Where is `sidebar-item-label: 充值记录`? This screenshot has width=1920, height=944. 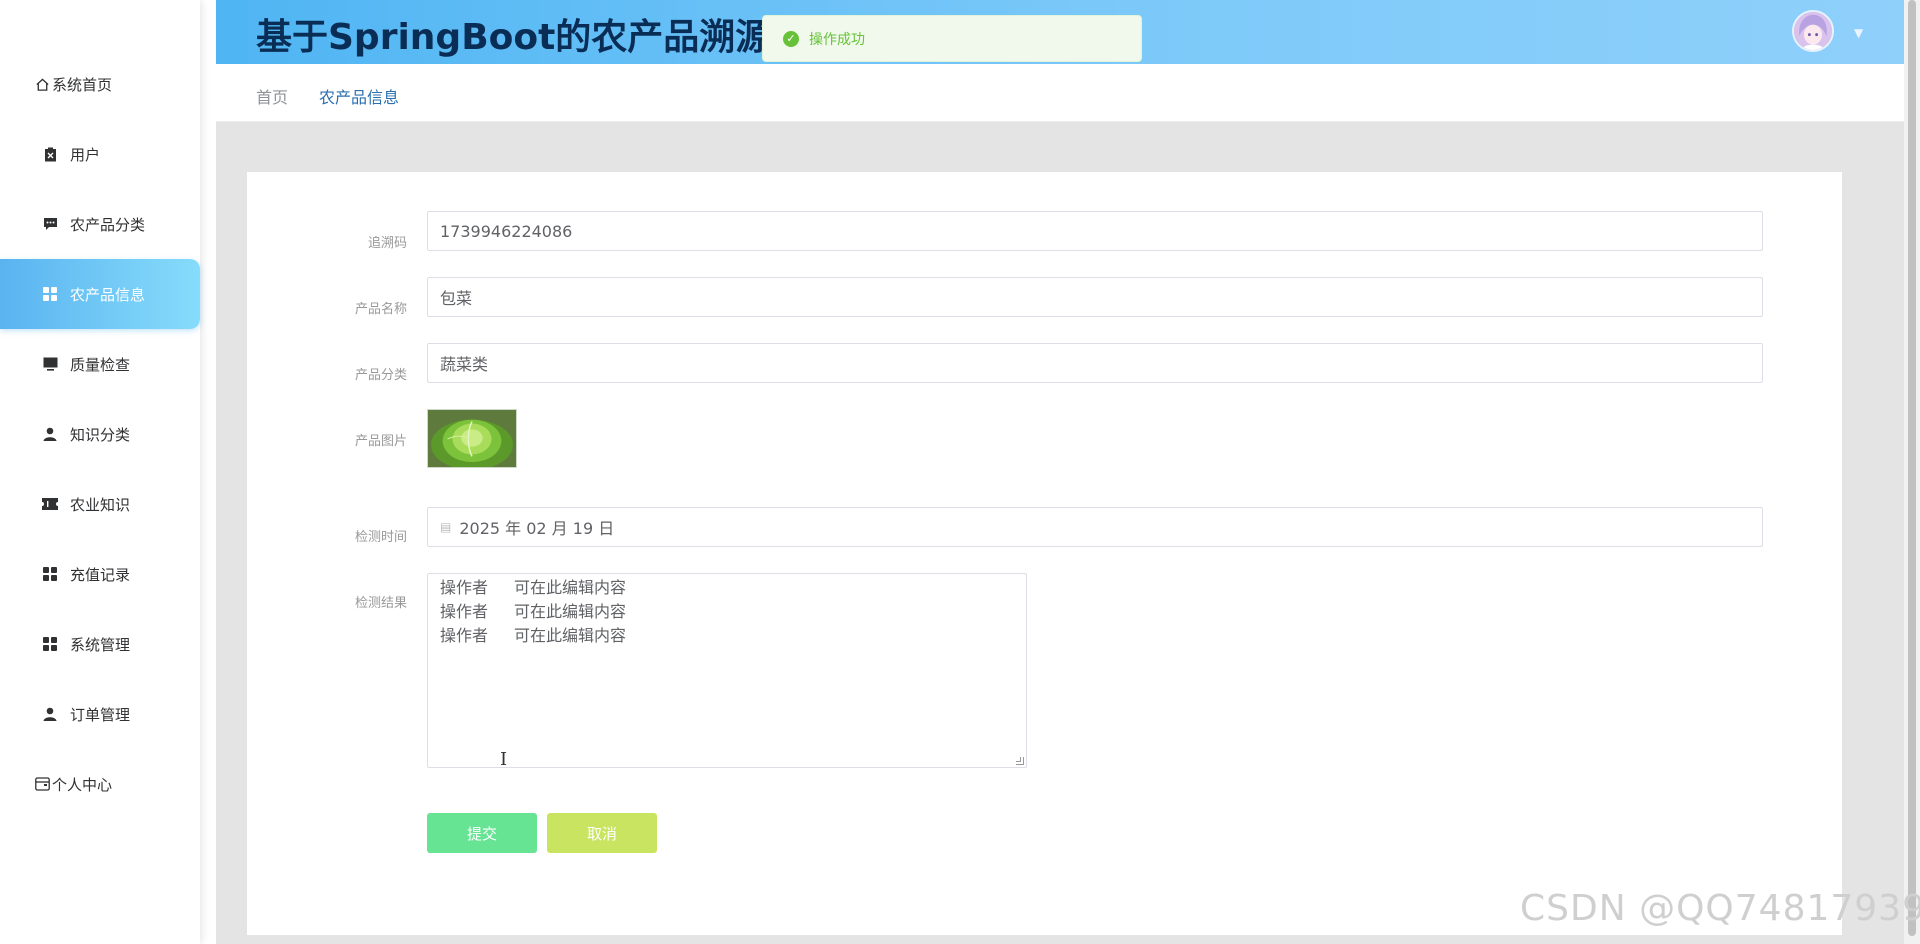
sidebar-item-label: 充值记录 is located at coordinates (100, 574).